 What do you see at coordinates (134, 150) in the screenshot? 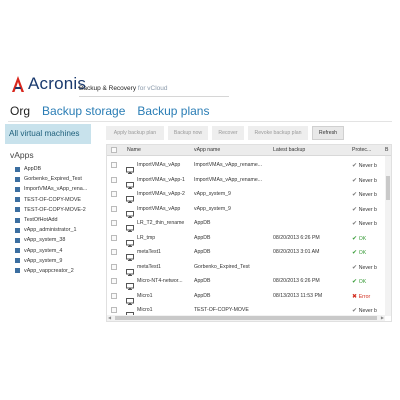
I see `column-header-name: Name` at bounding box center [134, 150].